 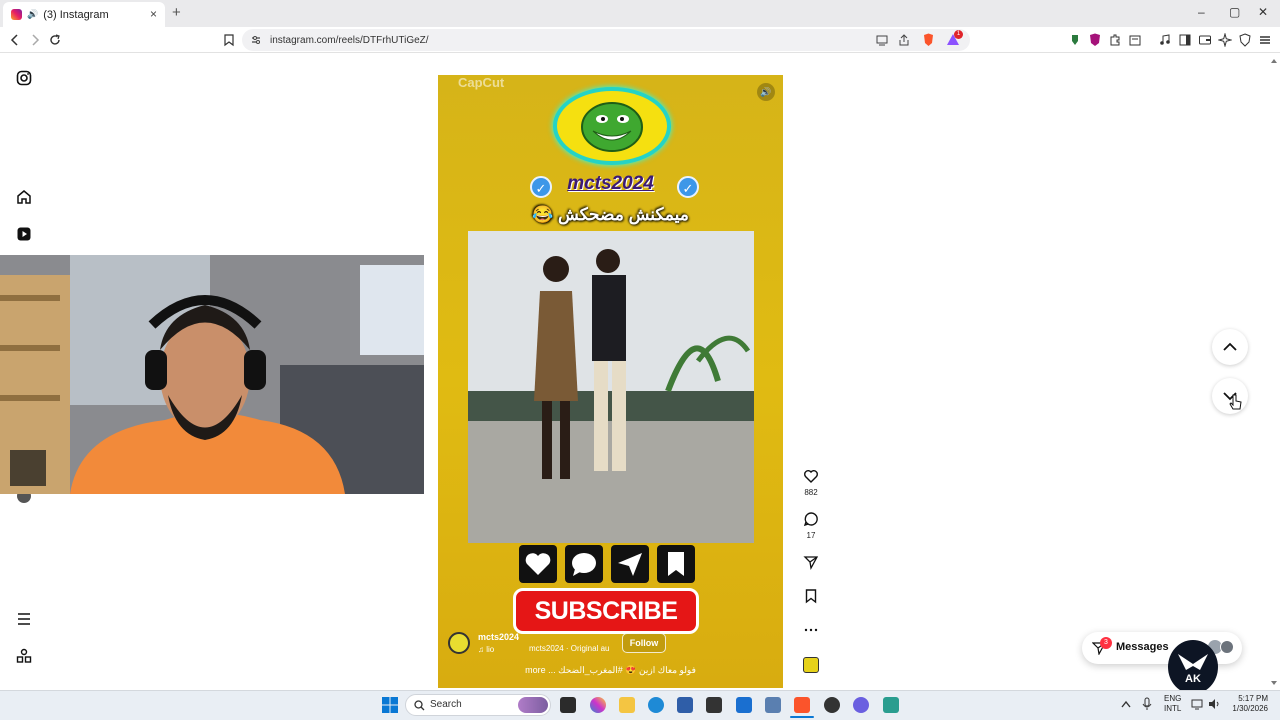 I want to click on browser-menu-icon, so click(x=1265, y=40).